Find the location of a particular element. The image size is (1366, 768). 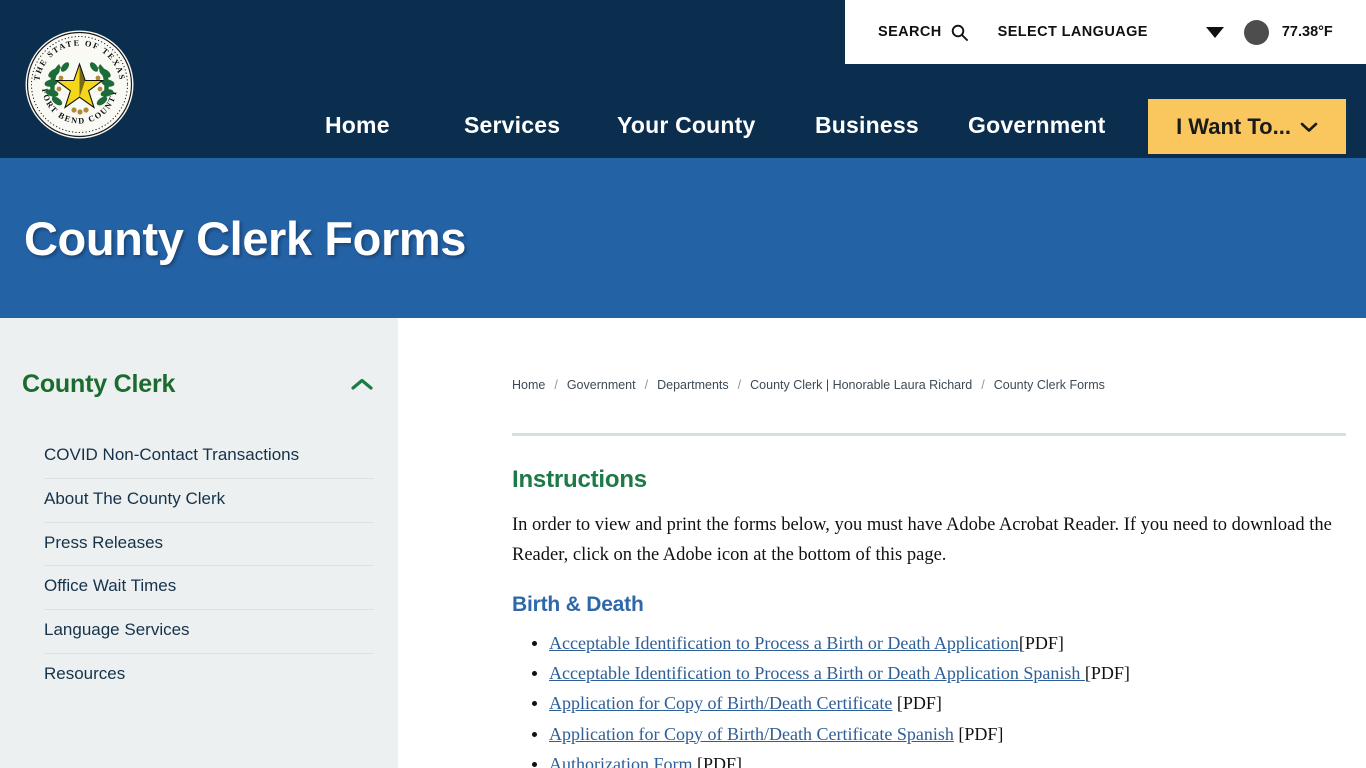

nav-item-services: Services is located at coordinates (512, 125).